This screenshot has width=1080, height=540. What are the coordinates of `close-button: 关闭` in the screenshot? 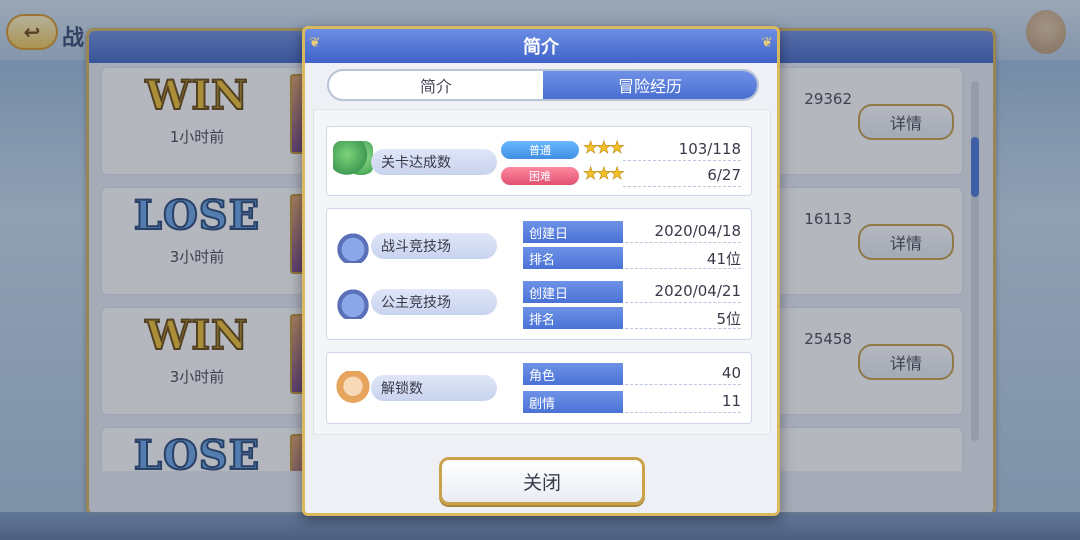 It's located at (542, 481).